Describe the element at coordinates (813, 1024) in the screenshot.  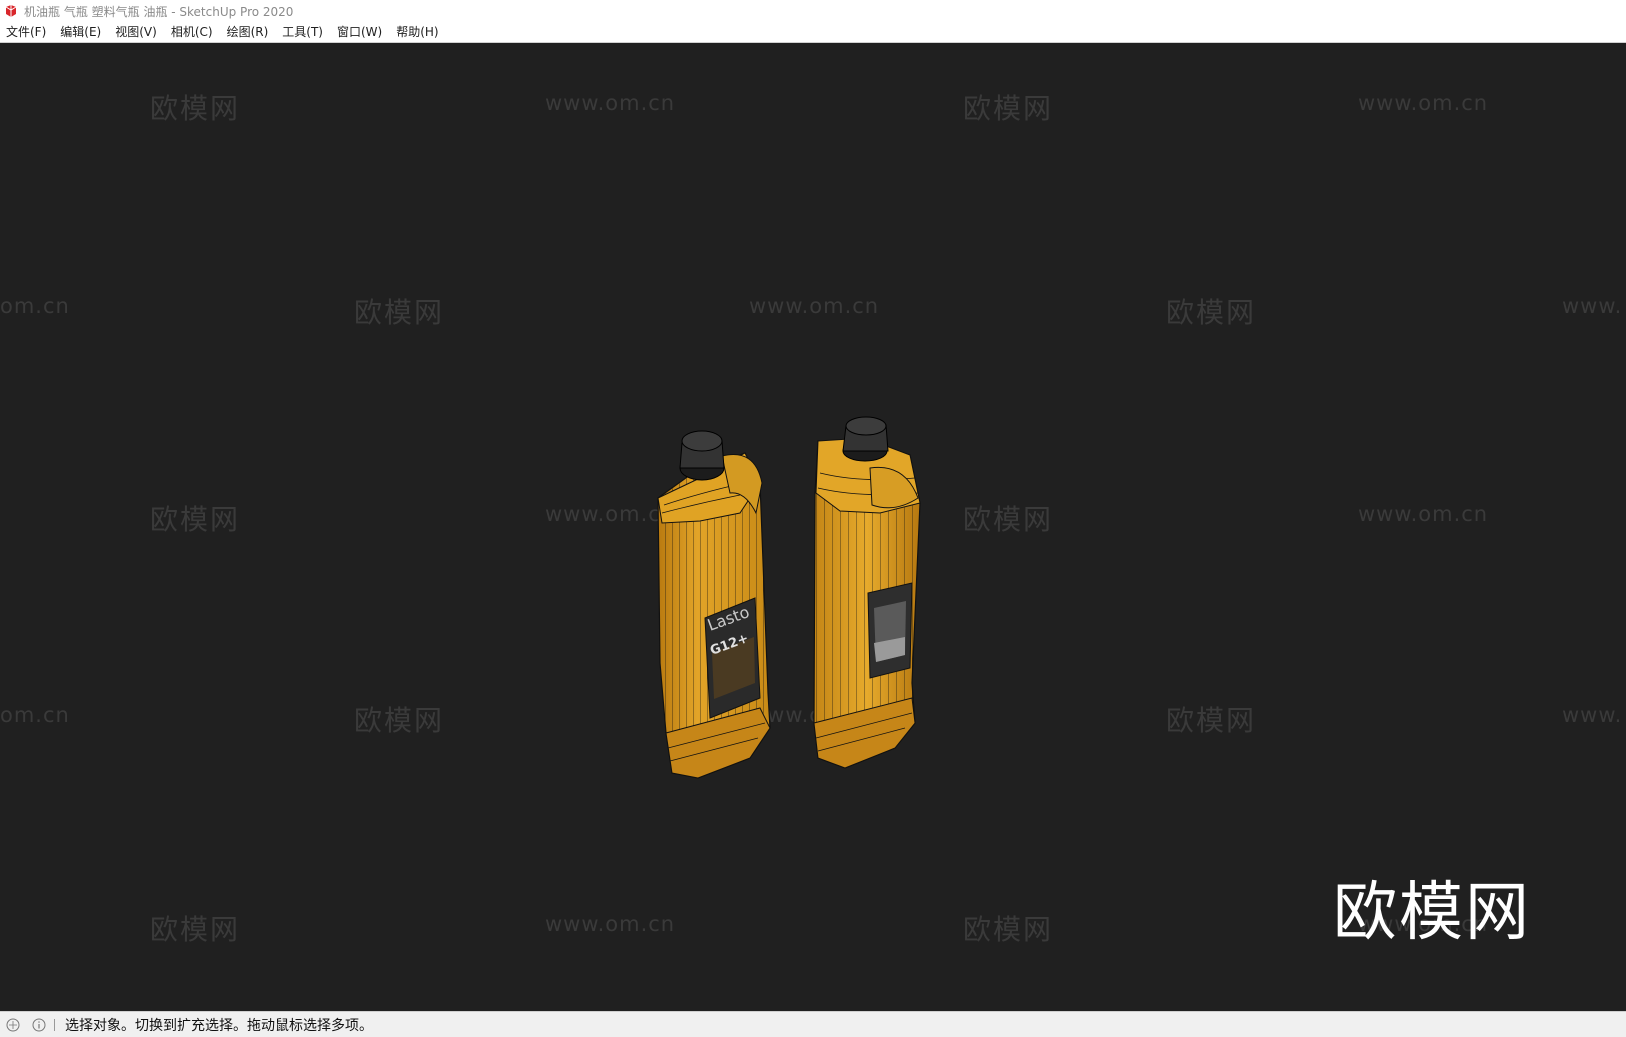
I see `status-bar: 选择对象。切换到扩充选择。拖动鼠标选择多项。` at that location.